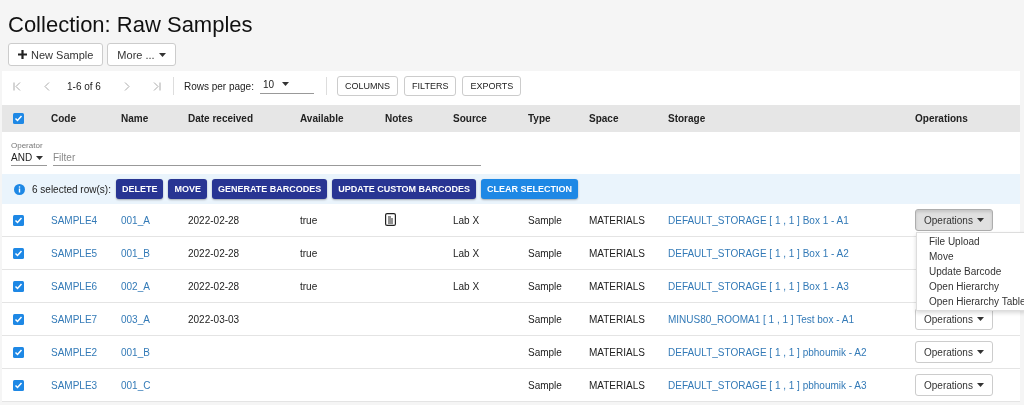 This screenshot has height=405, width=1024. I want to click on sample-name-link: 002_A, so click(135, 286).